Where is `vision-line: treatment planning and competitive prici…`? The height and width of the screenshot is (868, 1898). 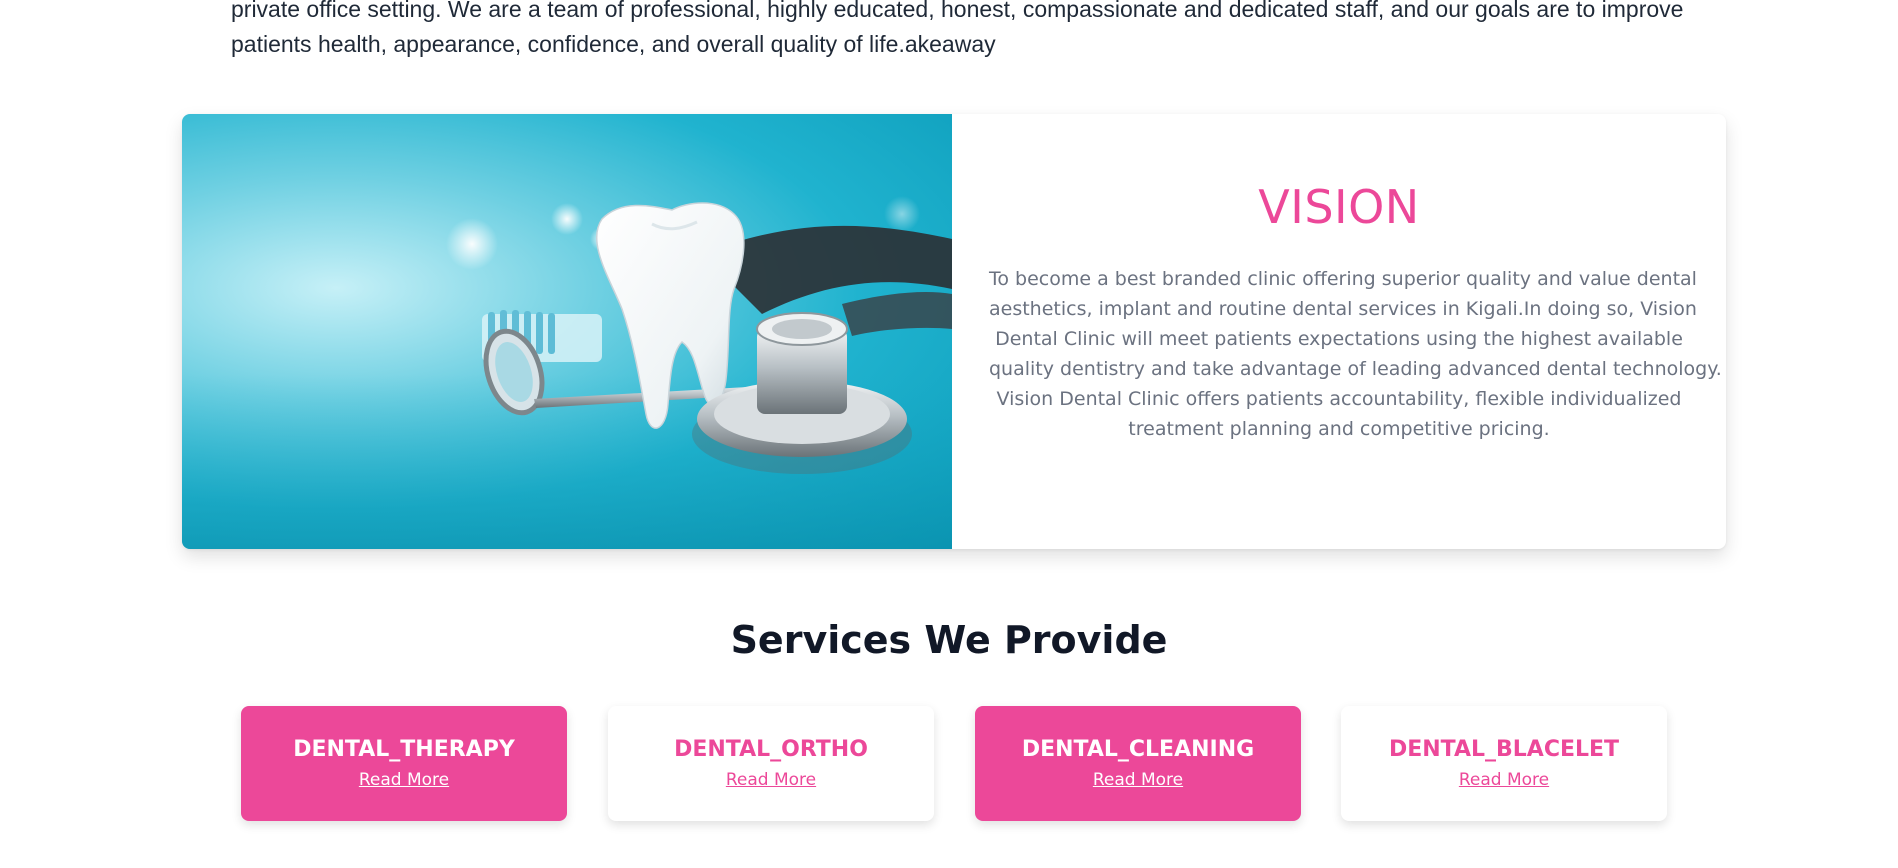 vision-line: treatment planning and competitive prici… is located at coordinates (1339, 429).